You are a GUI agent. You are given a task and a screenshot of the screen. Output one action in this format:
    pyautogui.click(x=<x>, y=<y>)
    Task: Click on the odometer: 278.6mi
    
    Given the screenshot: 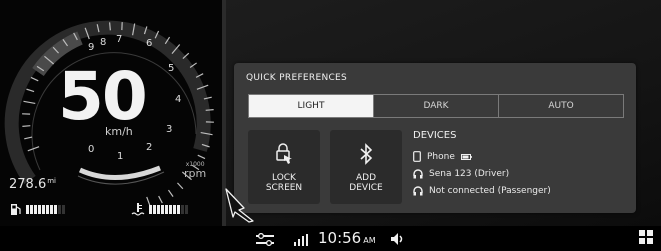 What is the action you would take?
    pyautogui.click(x=32, y=184)
    